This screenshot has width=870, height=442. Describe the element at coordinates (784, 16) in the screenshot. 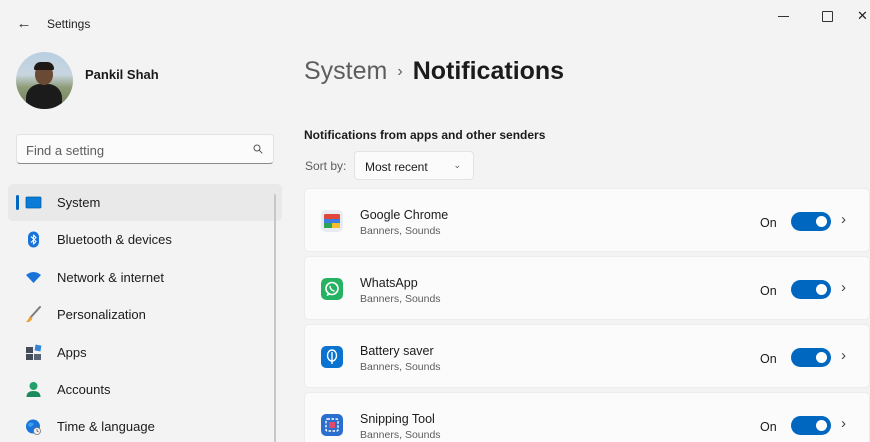

I see `minimize-button` at that location.